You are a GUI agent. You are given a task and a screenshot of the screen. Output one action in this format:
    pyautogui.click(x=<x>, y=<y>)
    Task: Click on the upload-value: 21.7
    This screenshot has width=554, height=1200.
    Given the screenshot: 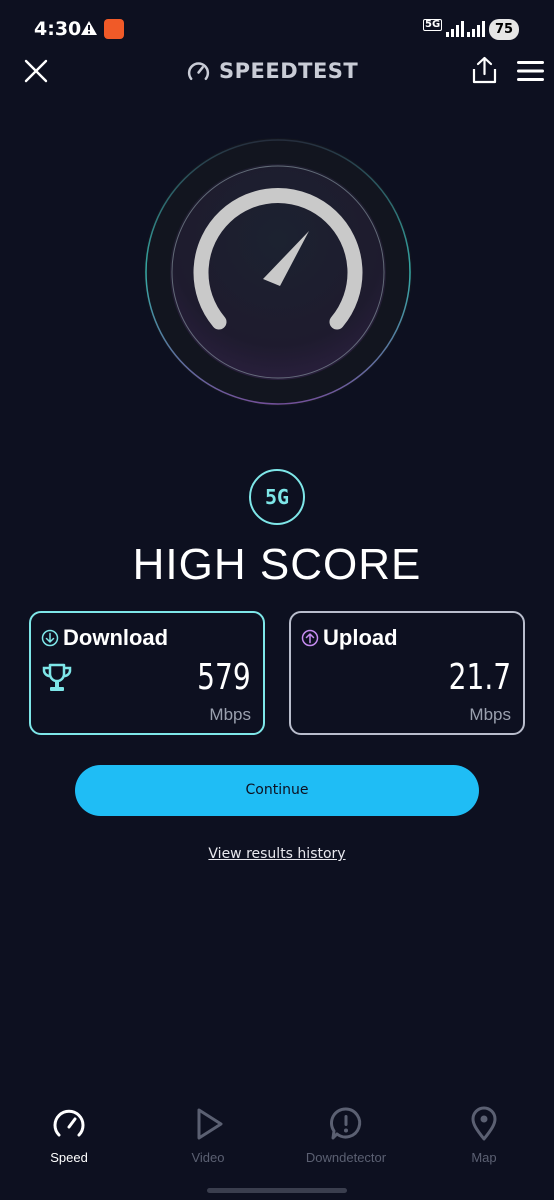 What is the action you would take?
    pyautogui.click(x=479, y=677)
    